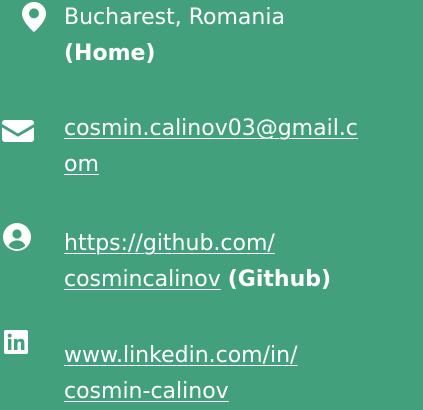  I want to click on github-link-line1: https://github.com/, so click(169, 243).